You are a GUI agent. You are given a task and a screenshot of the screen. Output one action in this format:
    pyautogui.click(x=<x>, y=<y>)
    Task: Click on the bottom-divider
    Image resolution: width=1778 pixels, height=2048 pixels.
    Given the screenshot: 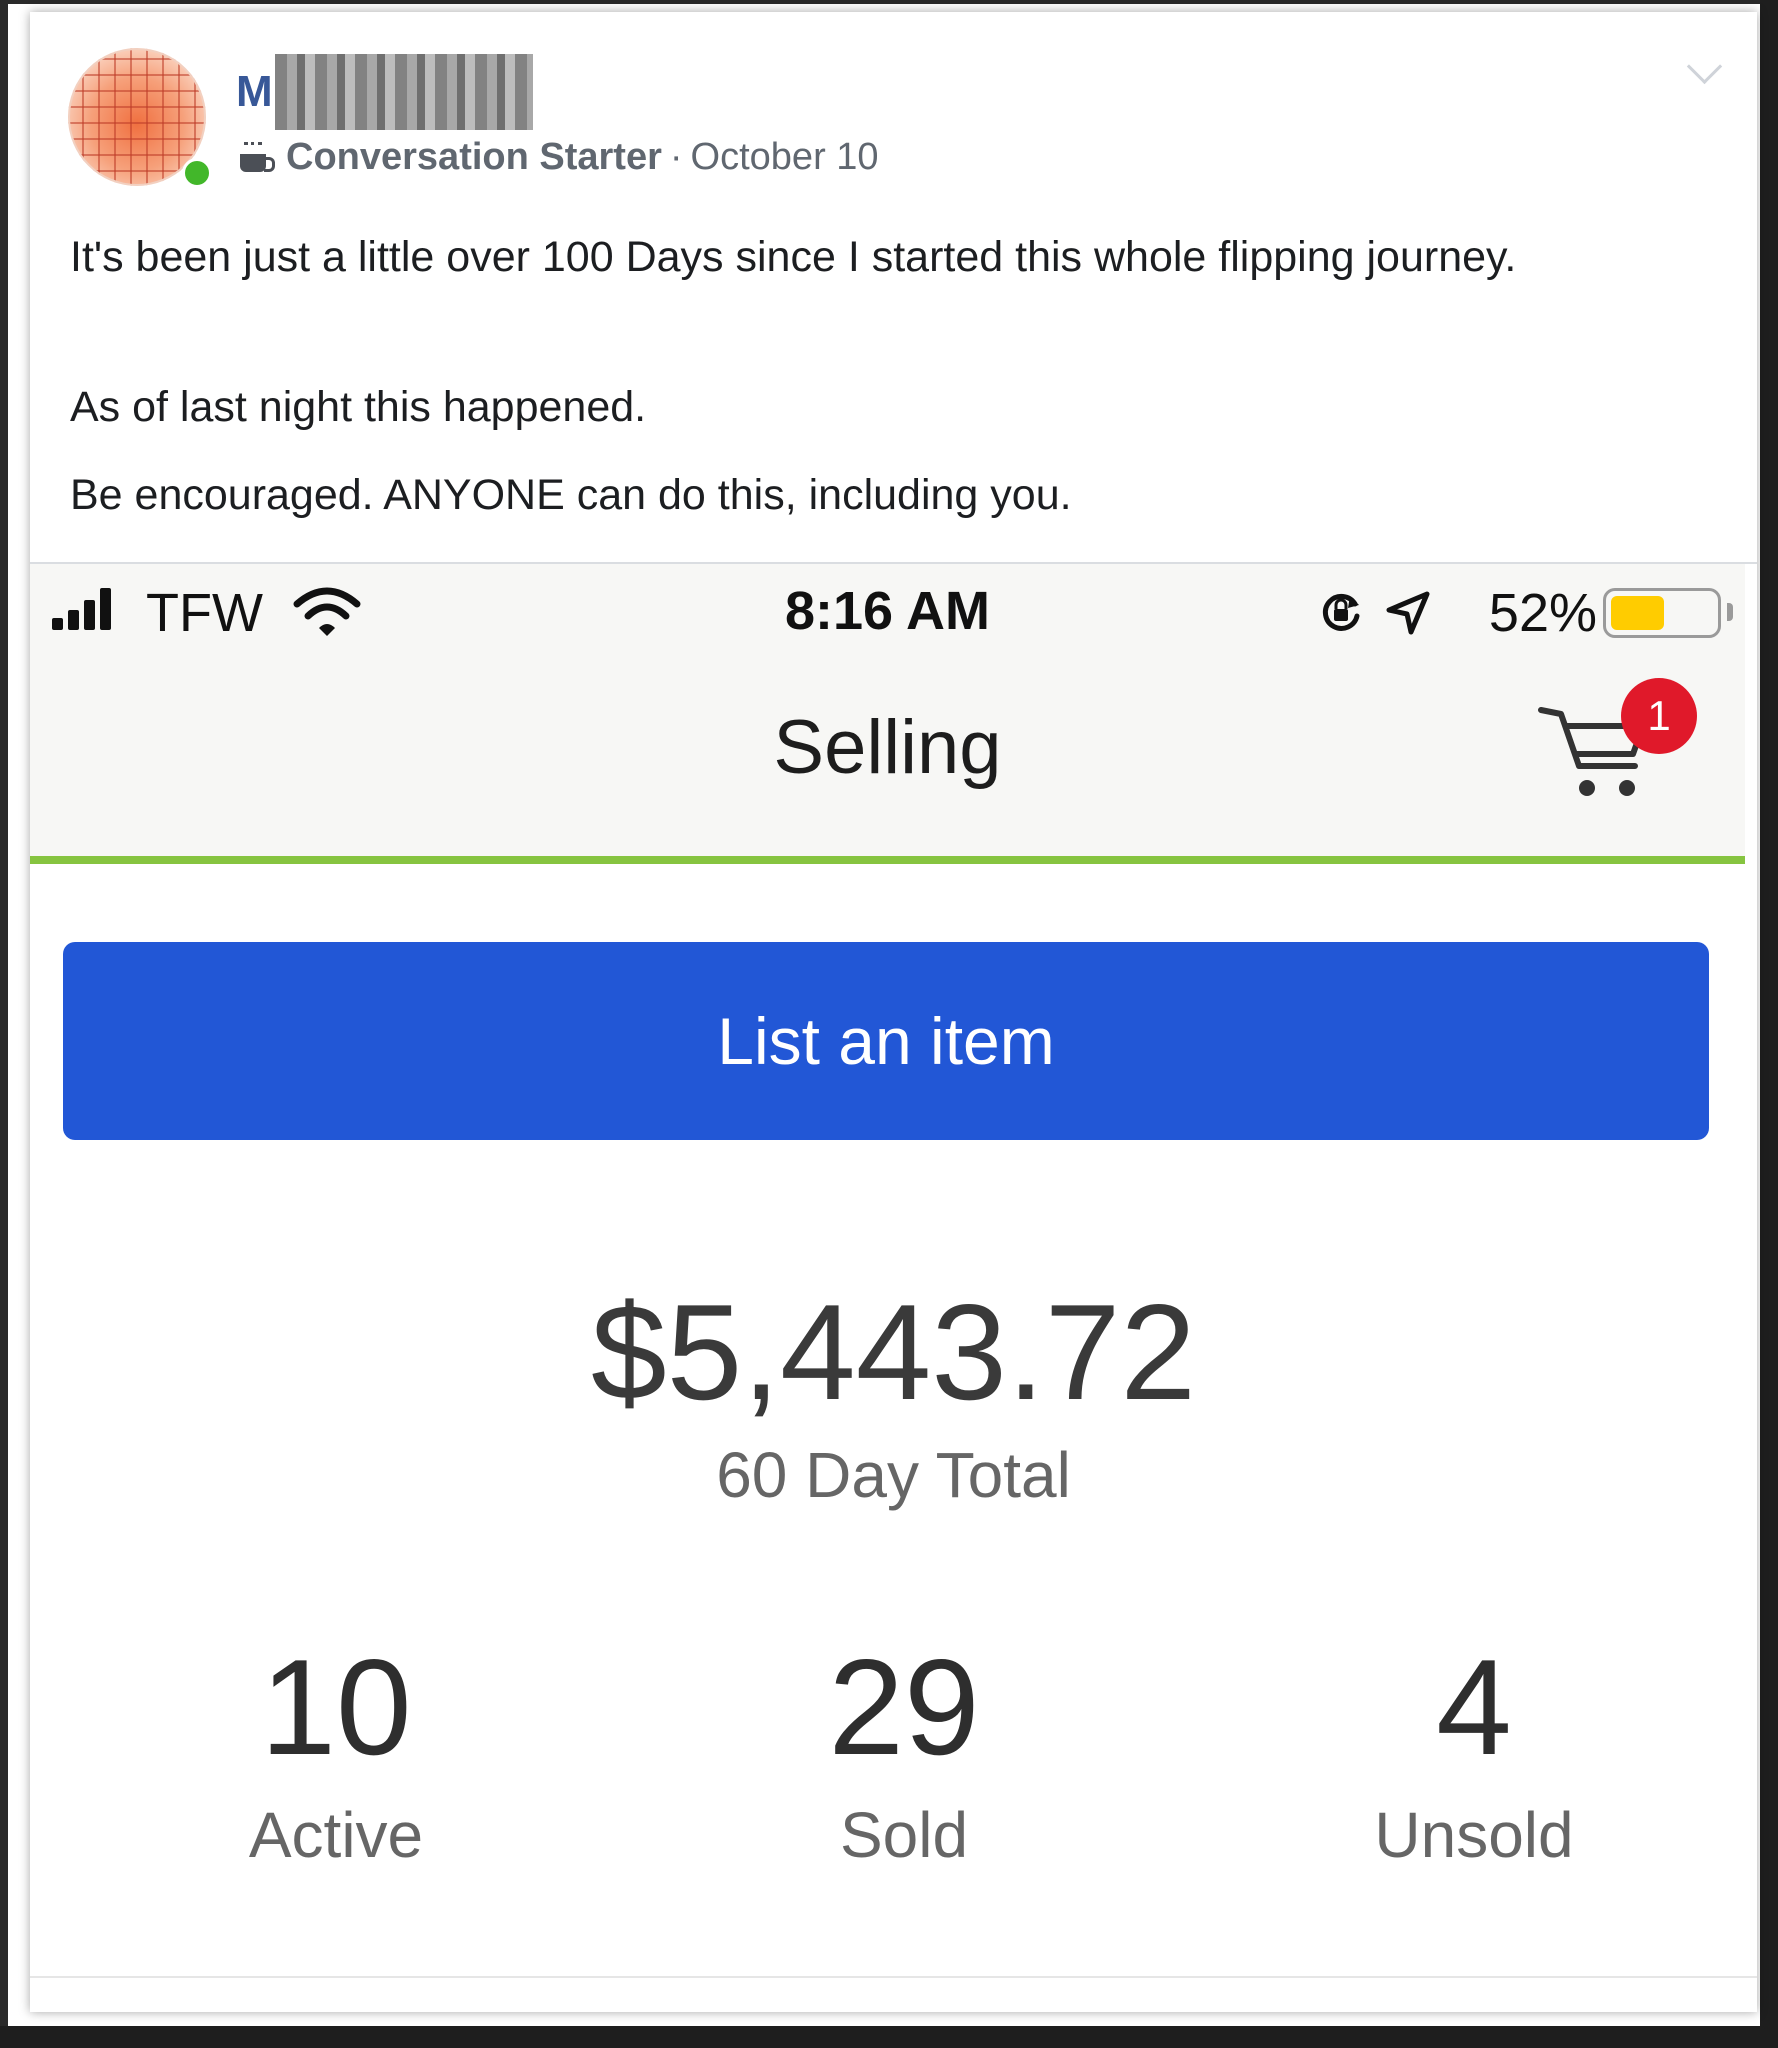 What is the action you would take?
    pyautogui.click(x=893, y=1977)
    